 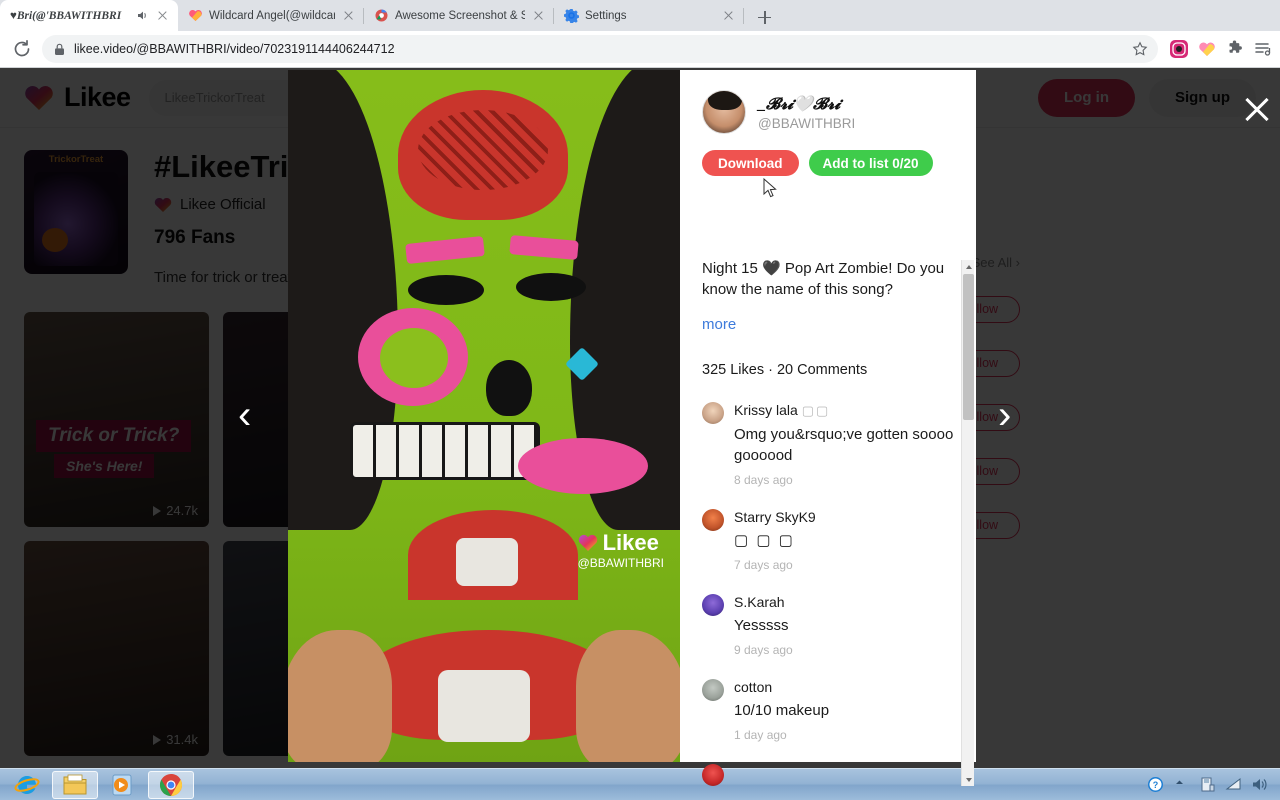 What do you see at coordinates (828, 625) in the screenshot?
I see `comment-item: S.Karah Yesssss 9 days ago` at bounding box center [828, 625].